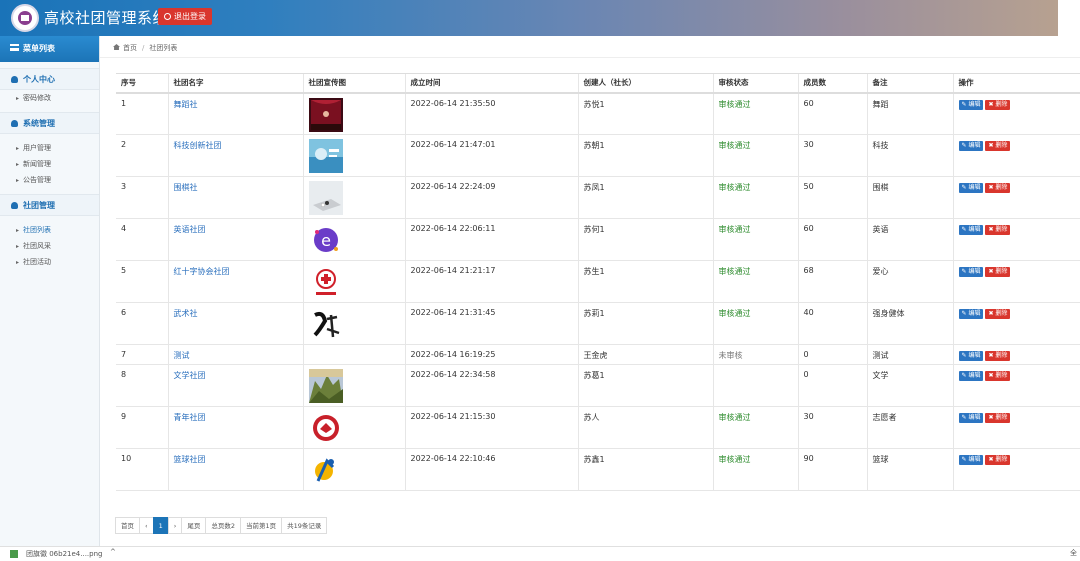  Describe the element at coordinates (175, 525) in the screenshot. I see `page-next: ›` at that location.